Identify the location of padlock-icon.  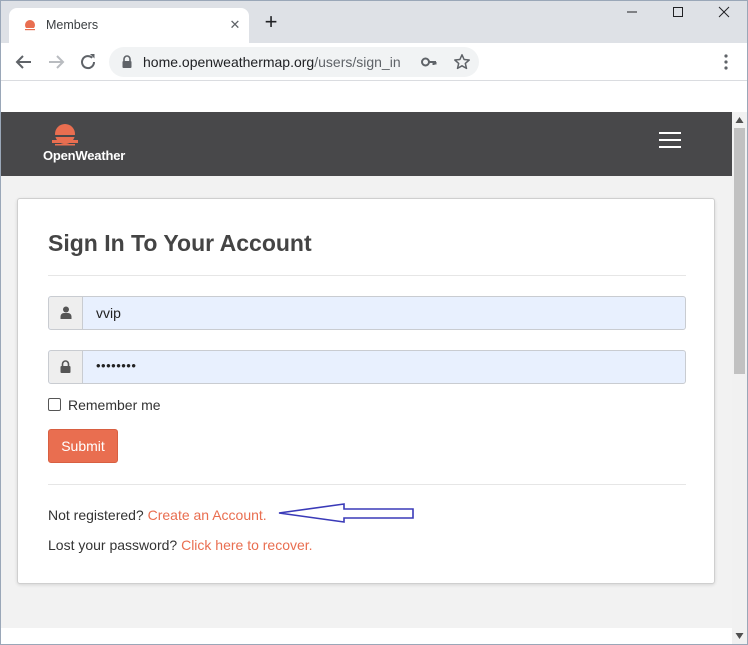
(66, 367).